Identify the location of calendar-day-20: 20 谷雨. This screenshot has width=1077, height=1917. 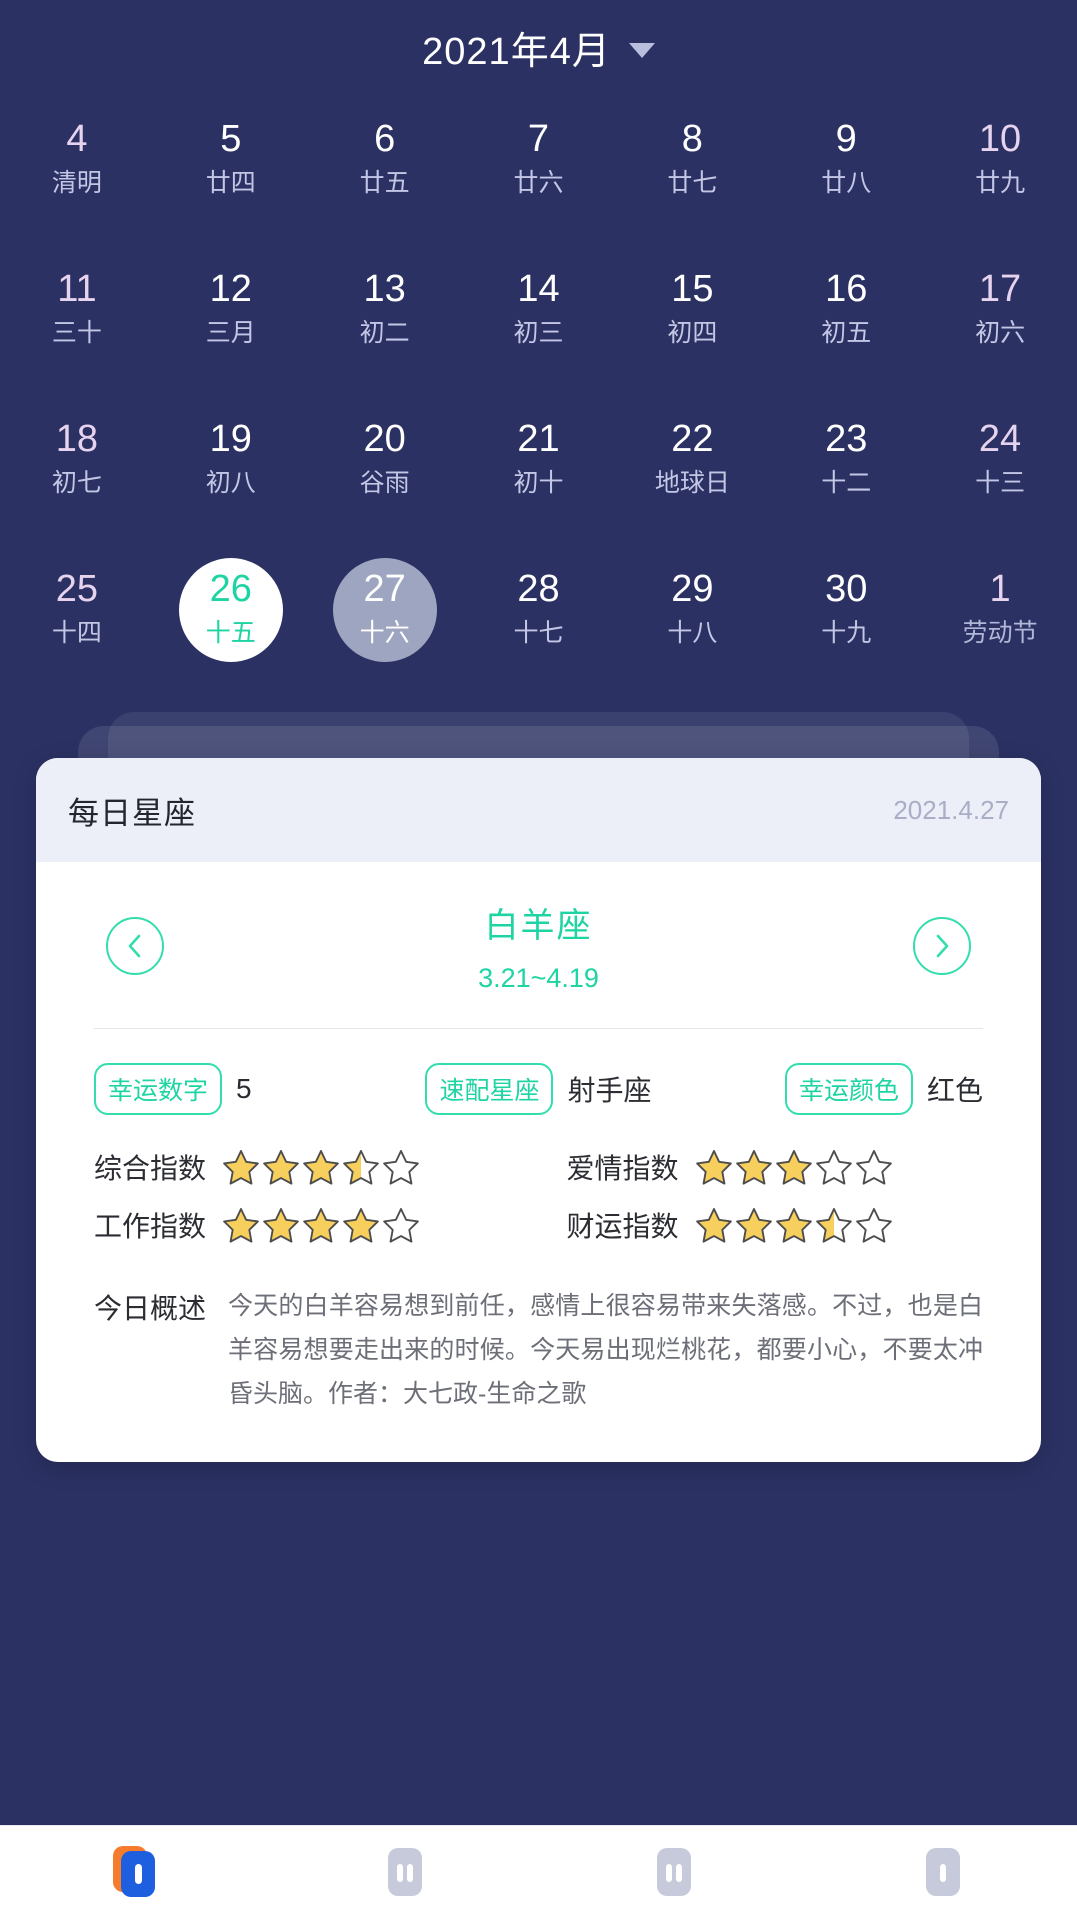
(385, 481).